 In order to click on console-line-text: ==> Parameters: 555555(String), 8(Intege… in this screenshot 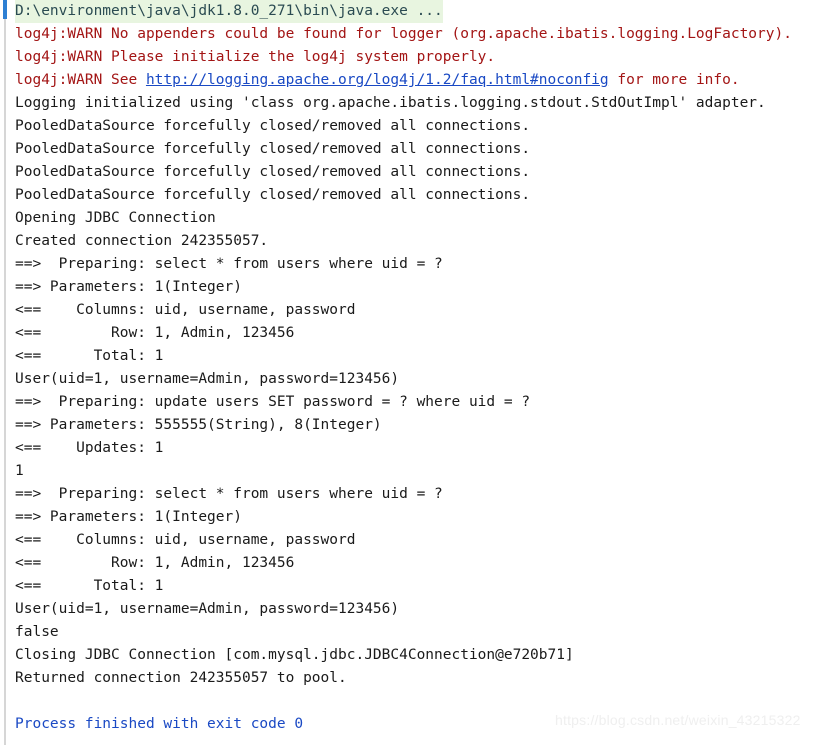, I will do `click(198, 425)`.